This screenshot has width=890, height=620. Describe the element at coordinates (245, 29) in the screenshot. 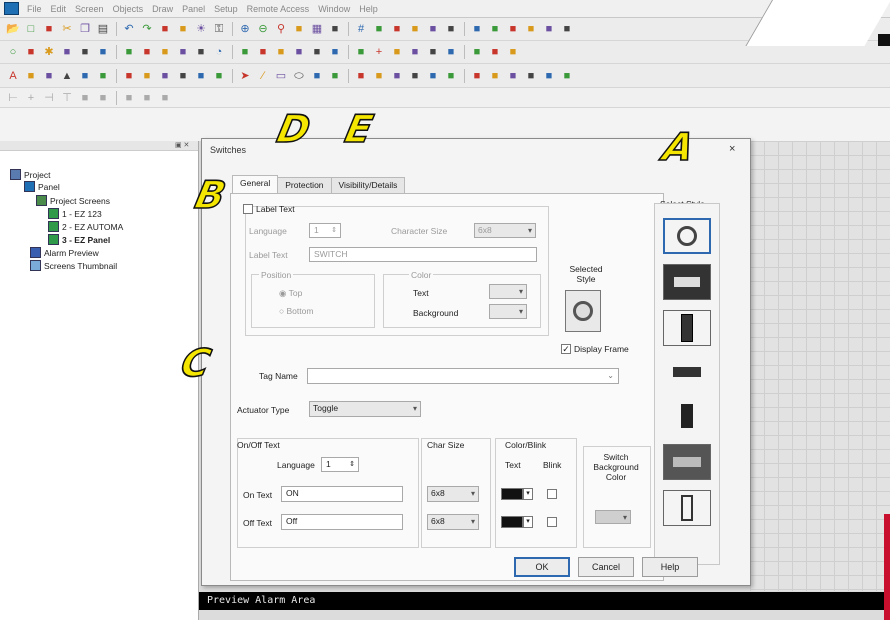

I see `zoom-in-icon: ⊕` at that location.